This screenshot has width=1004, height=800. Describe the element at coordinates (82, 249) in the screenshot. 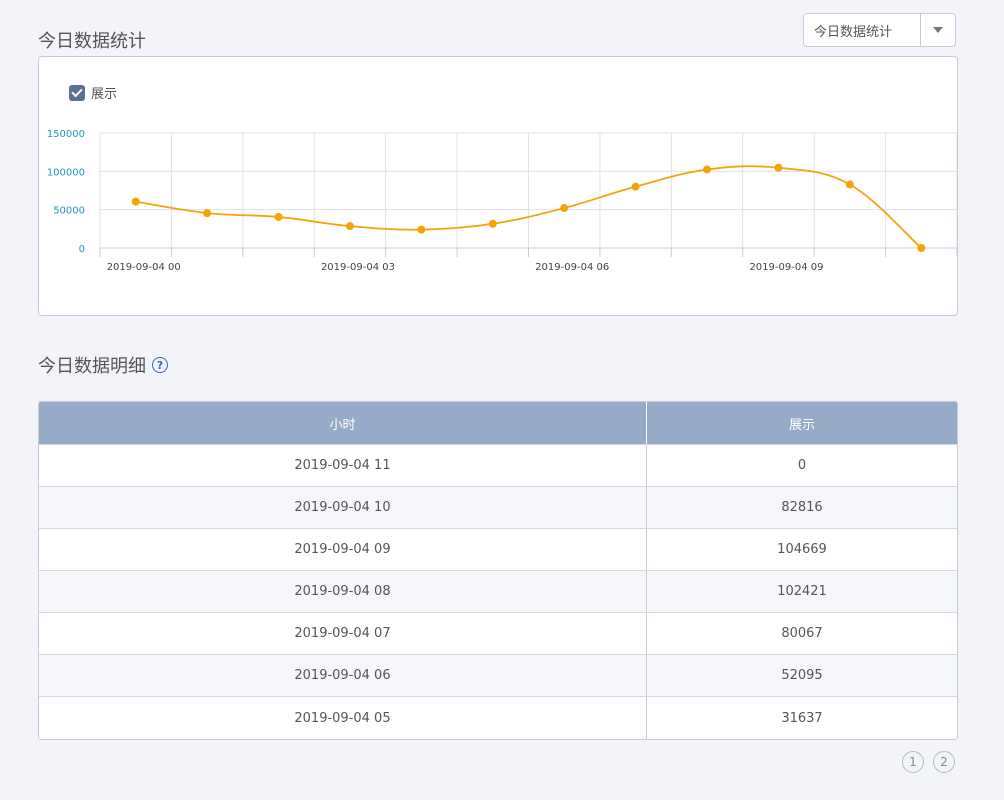

I see `y-tick-label: 0` at that location.